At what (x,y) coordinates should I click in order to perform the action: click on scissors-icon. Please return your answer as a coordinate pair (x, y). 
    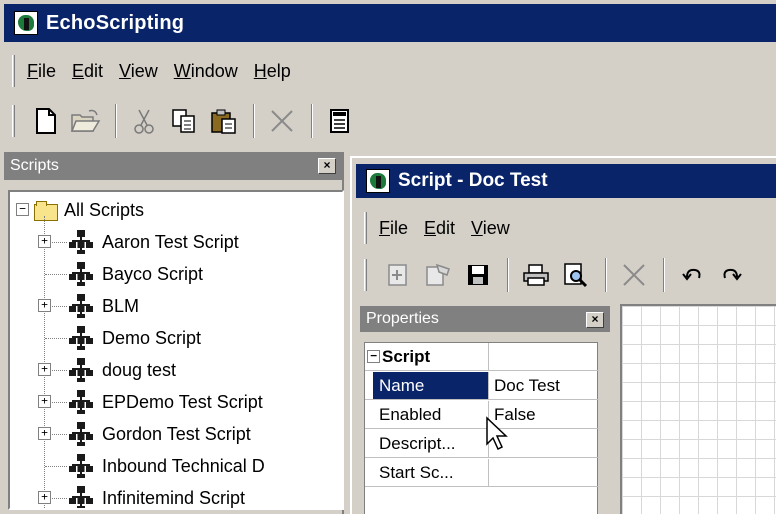
    Looking at the image, I should click on (144, 121).